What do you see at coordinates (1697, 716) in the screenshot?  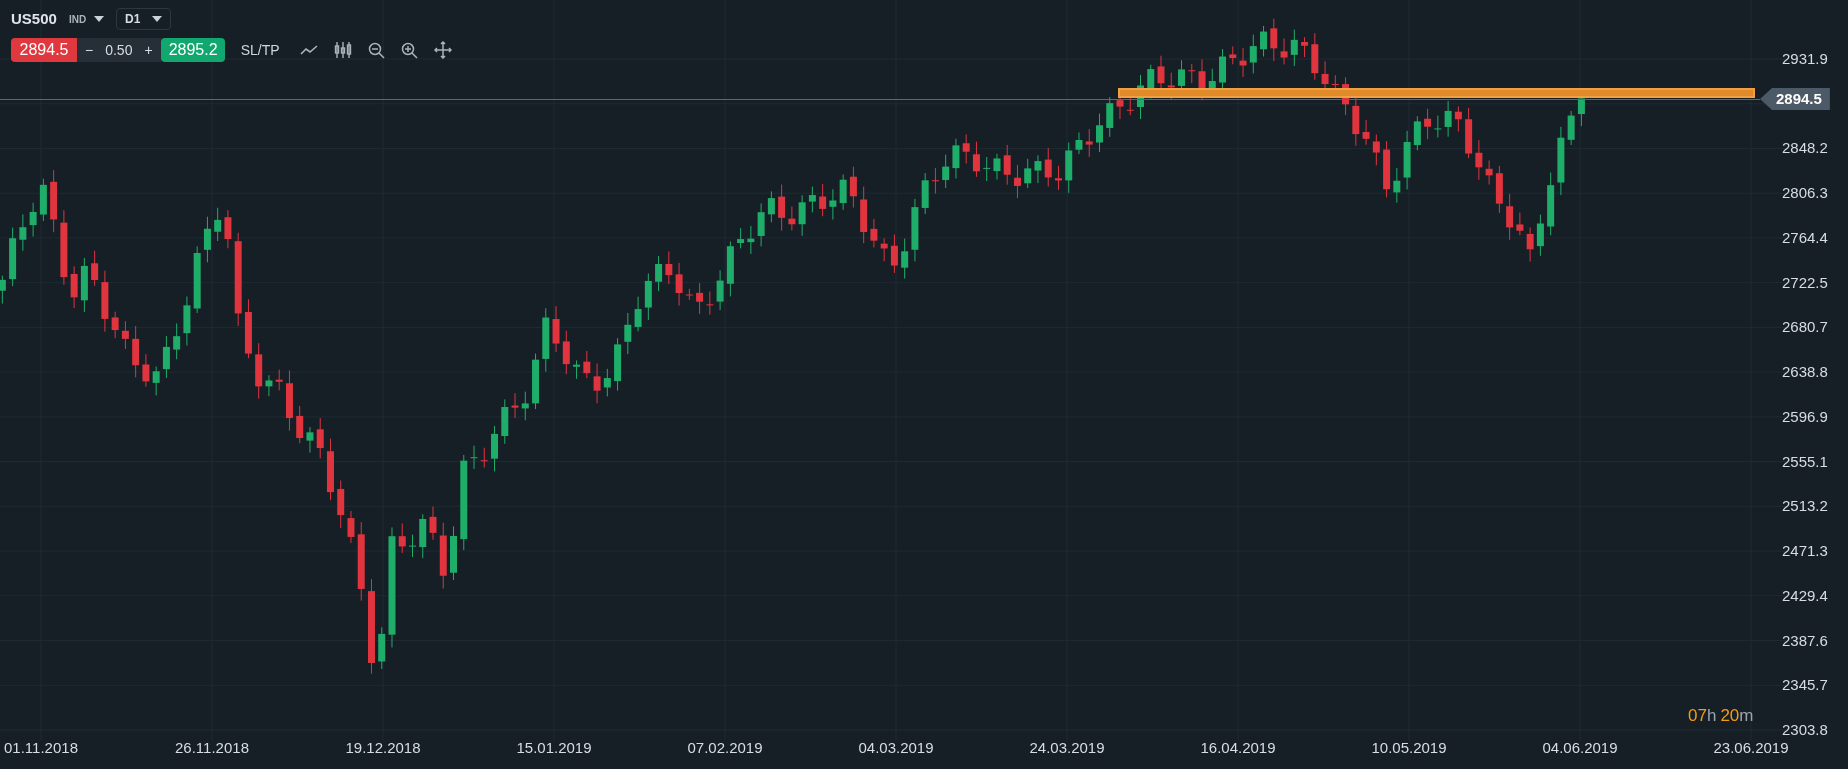 I see `countdown-hours: 07` at bounding box center [1697, 716].